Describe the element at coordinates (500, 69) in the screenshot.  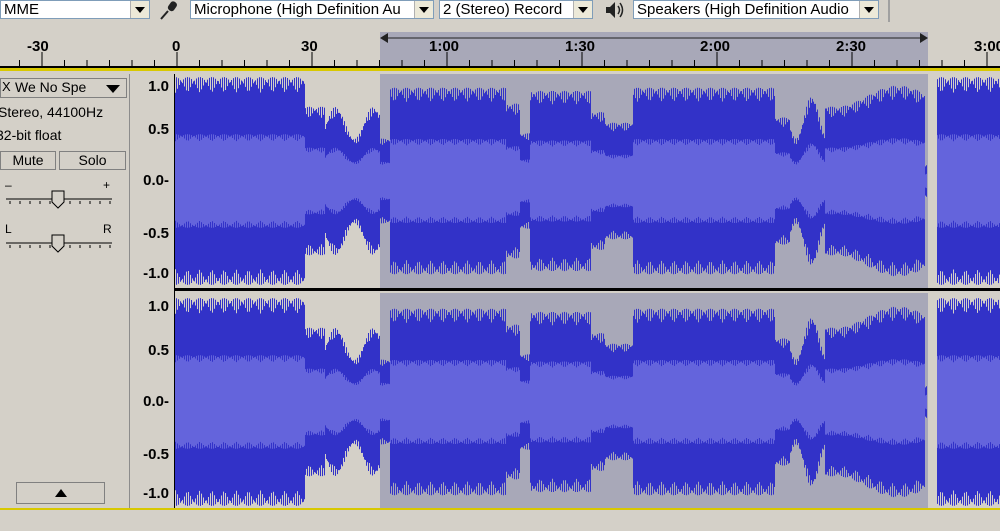
I see `playhead-bar` at that location.